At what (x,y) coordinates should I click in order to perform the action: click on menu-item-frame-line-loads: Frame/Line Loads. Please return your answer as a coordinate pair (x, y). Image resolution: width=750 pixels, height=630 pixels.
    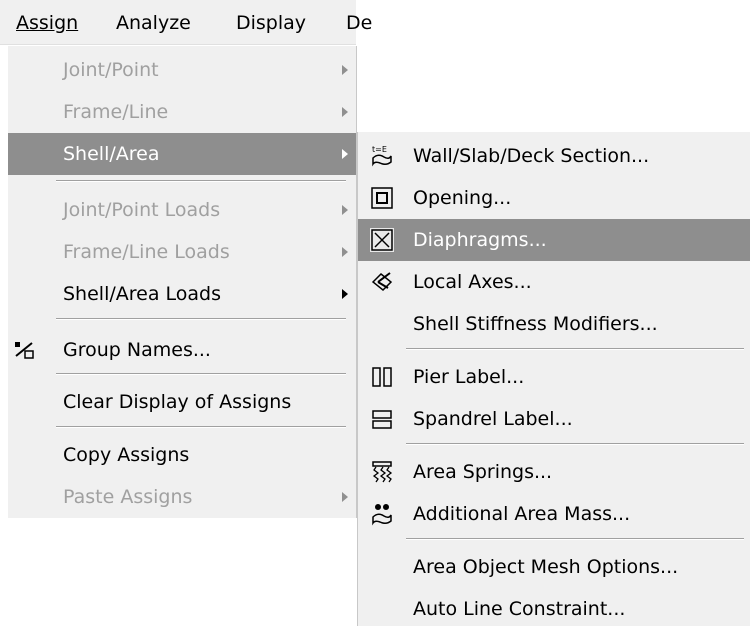
    Looking at the image, I should click on (182, 252).